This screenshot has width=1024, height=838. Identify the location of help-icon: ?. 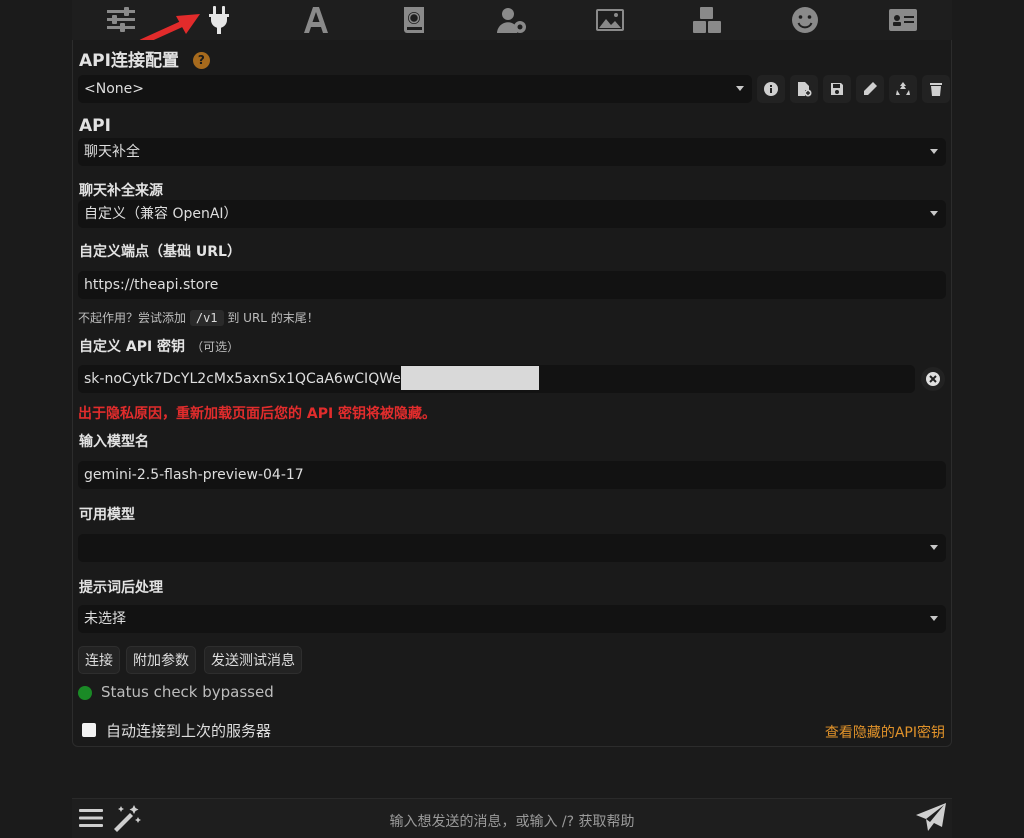
(201, 60).